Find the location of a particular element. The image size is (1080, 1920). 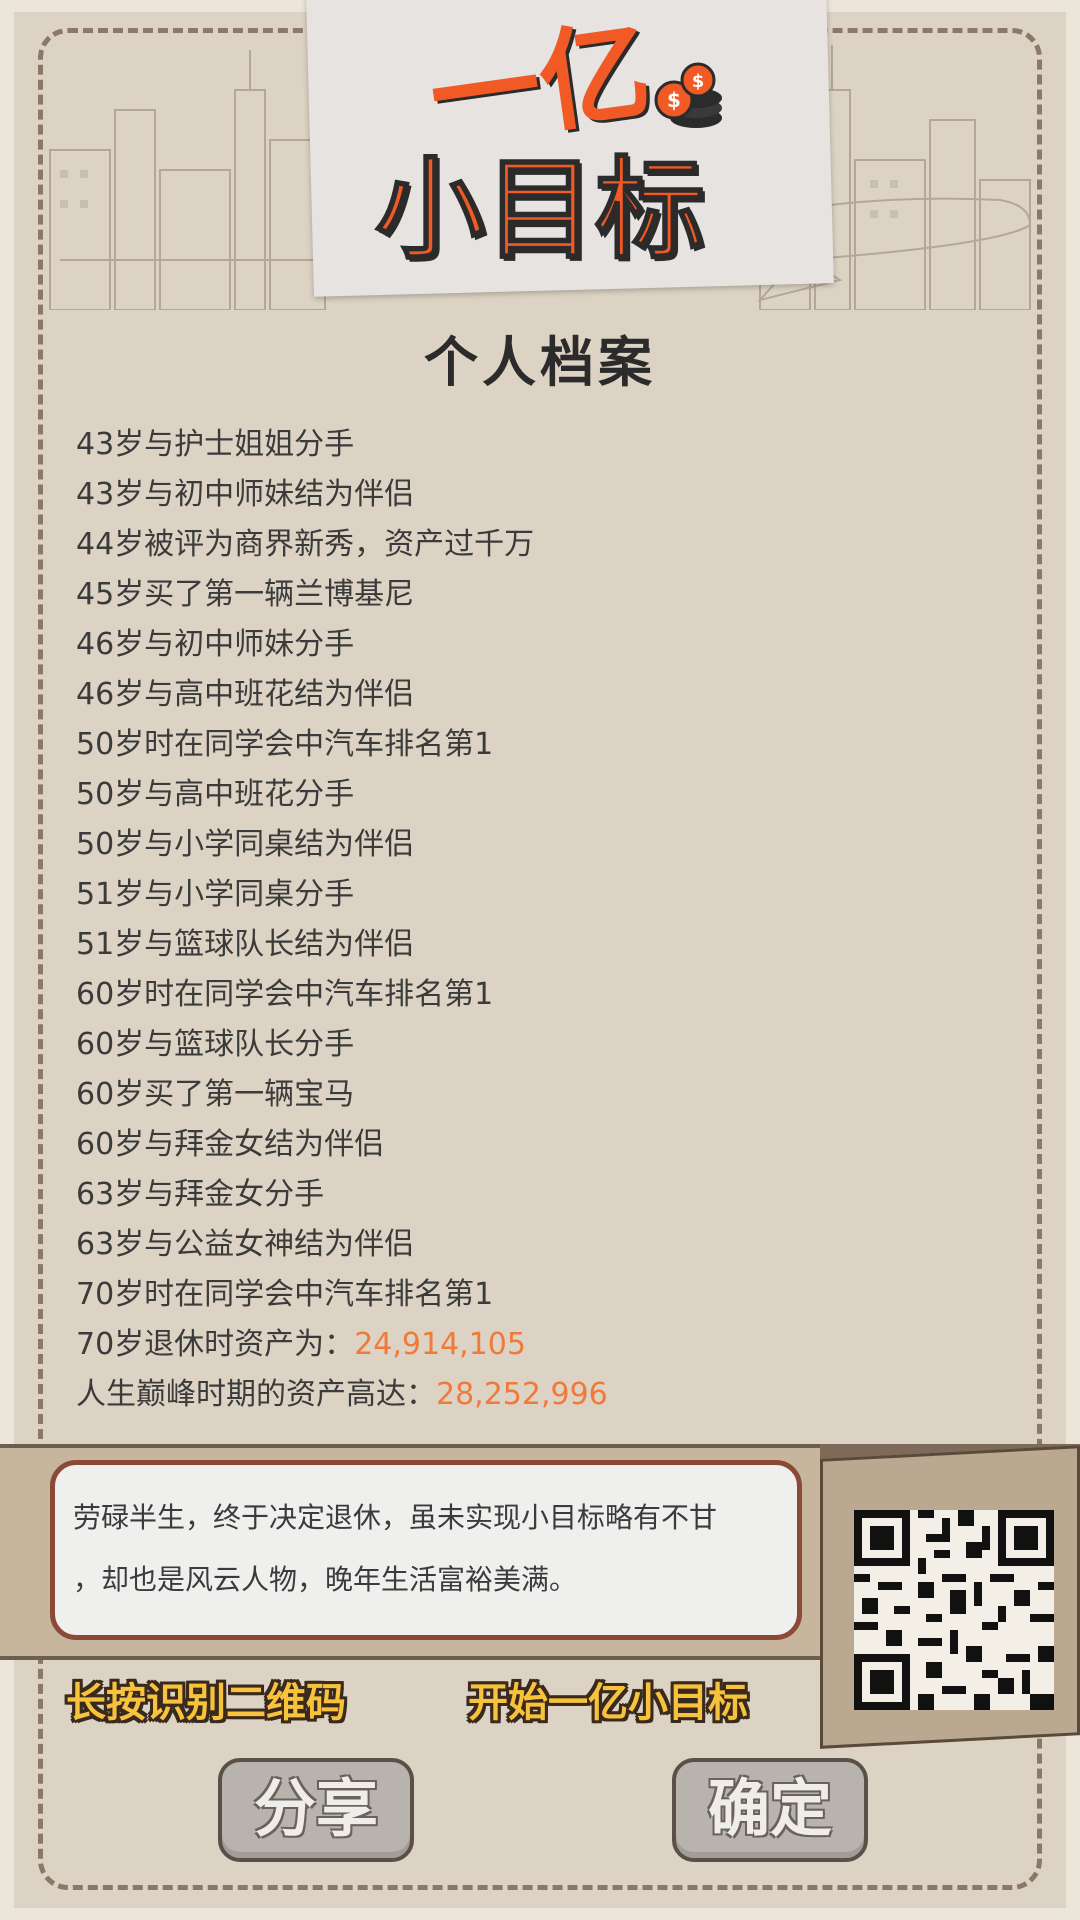

event-item: 46岁与初中师妹分手 is located at coordinates (342, 645).